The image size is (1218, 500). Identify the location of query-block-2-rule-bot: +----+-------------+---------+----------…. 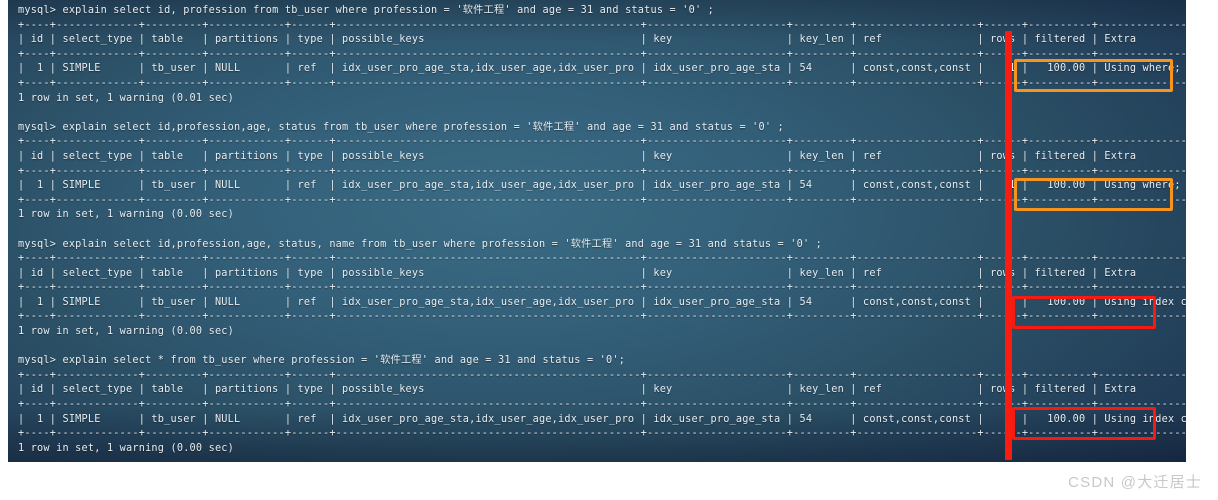
(602, 200).